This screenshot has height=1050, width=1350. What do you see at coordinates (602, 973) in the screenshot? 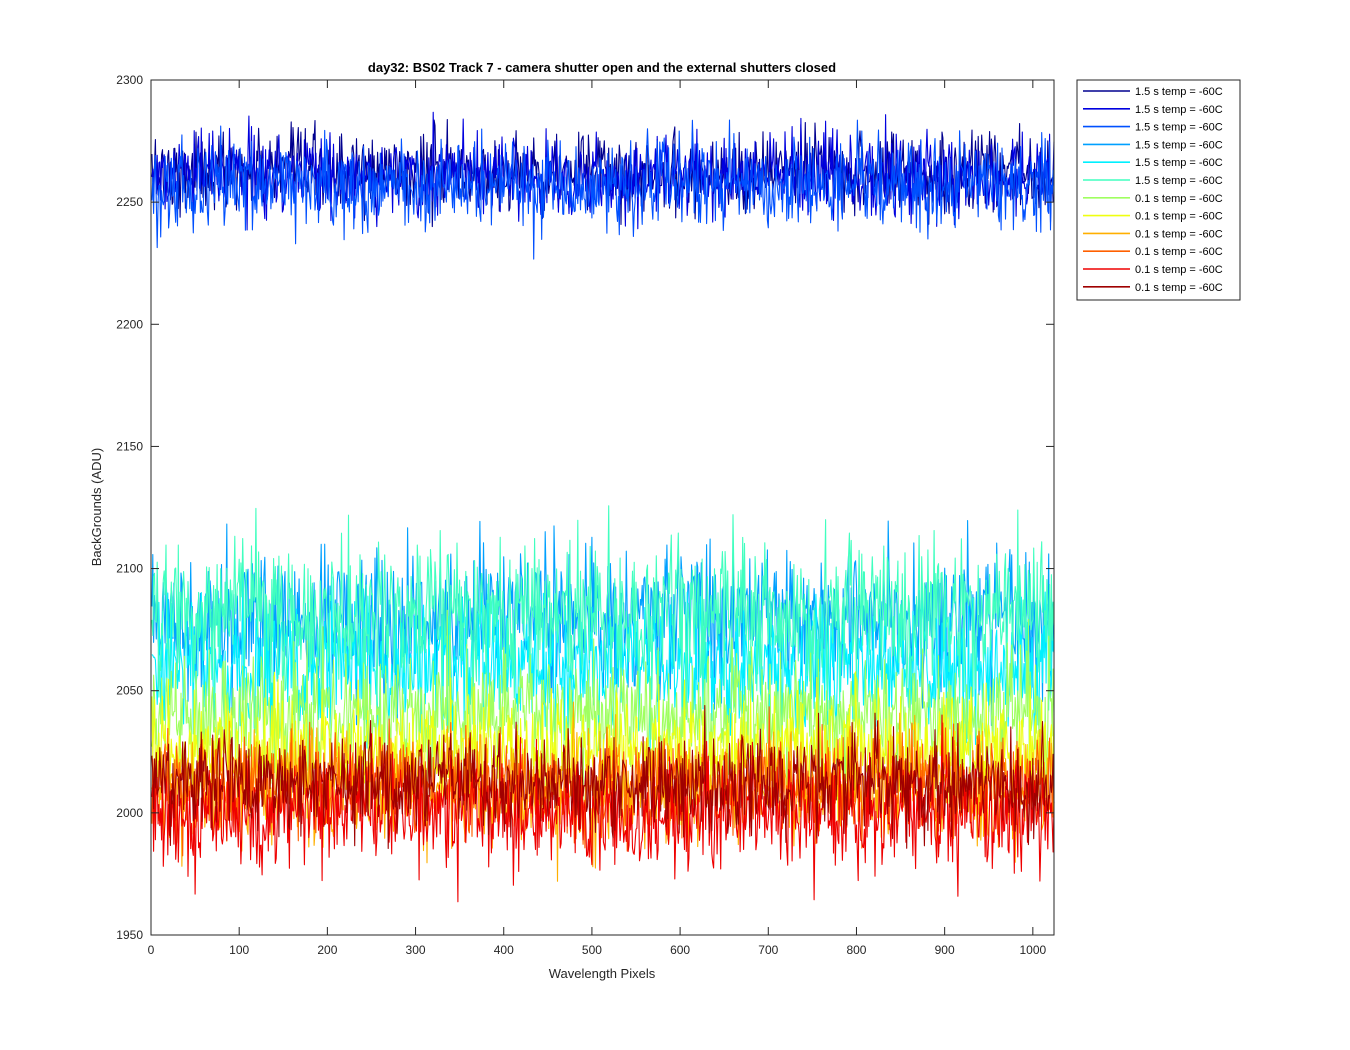
I see `x-axis-label: Wavelength Pixels` at bounding box center [602, 973].